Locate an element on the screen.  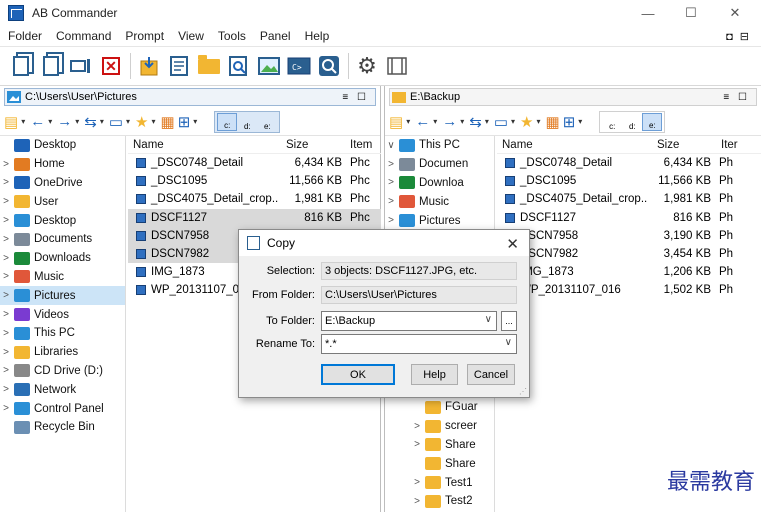
file-row: DSCF1127 816 KB Phc is located at coordinates (254, 217).